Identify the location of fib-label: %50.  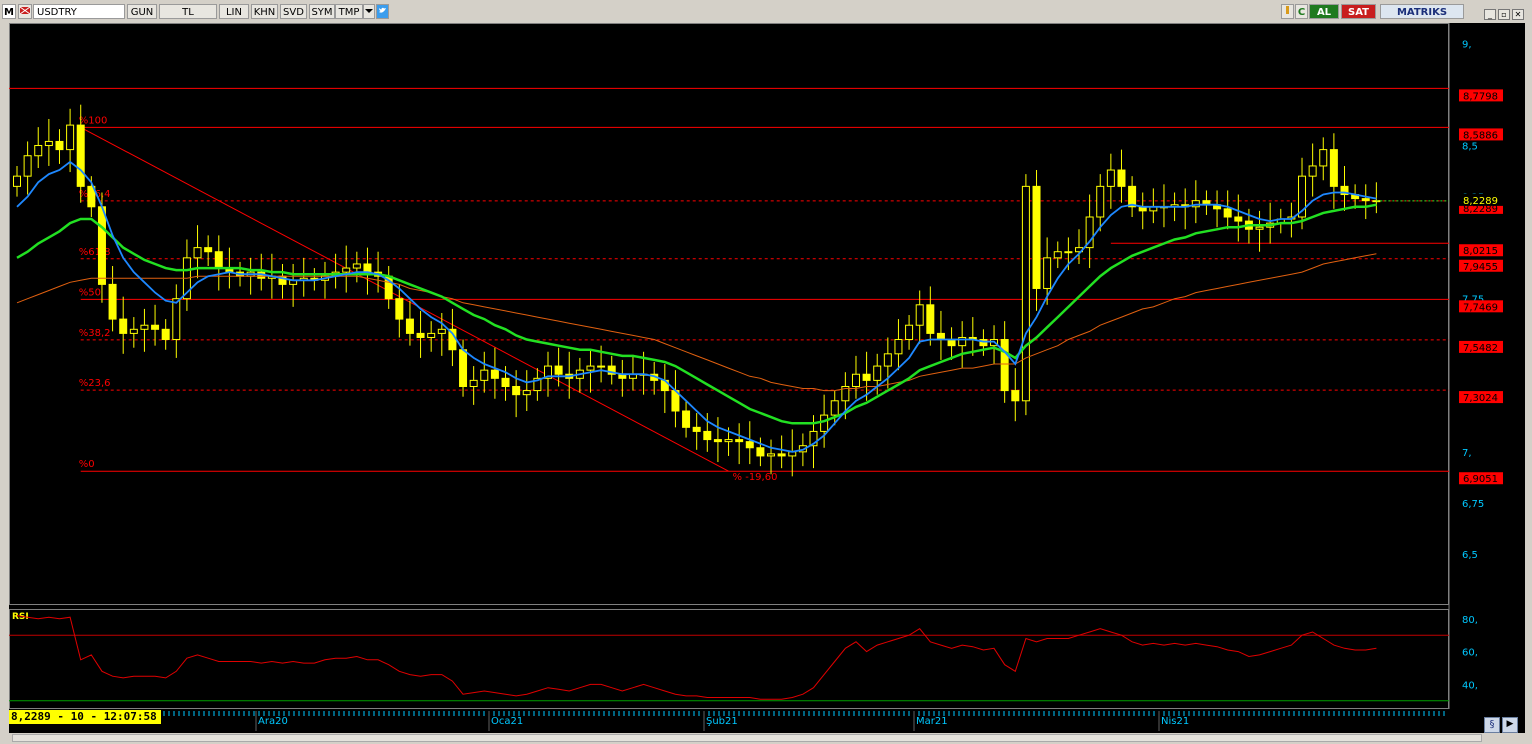
(90, 292).